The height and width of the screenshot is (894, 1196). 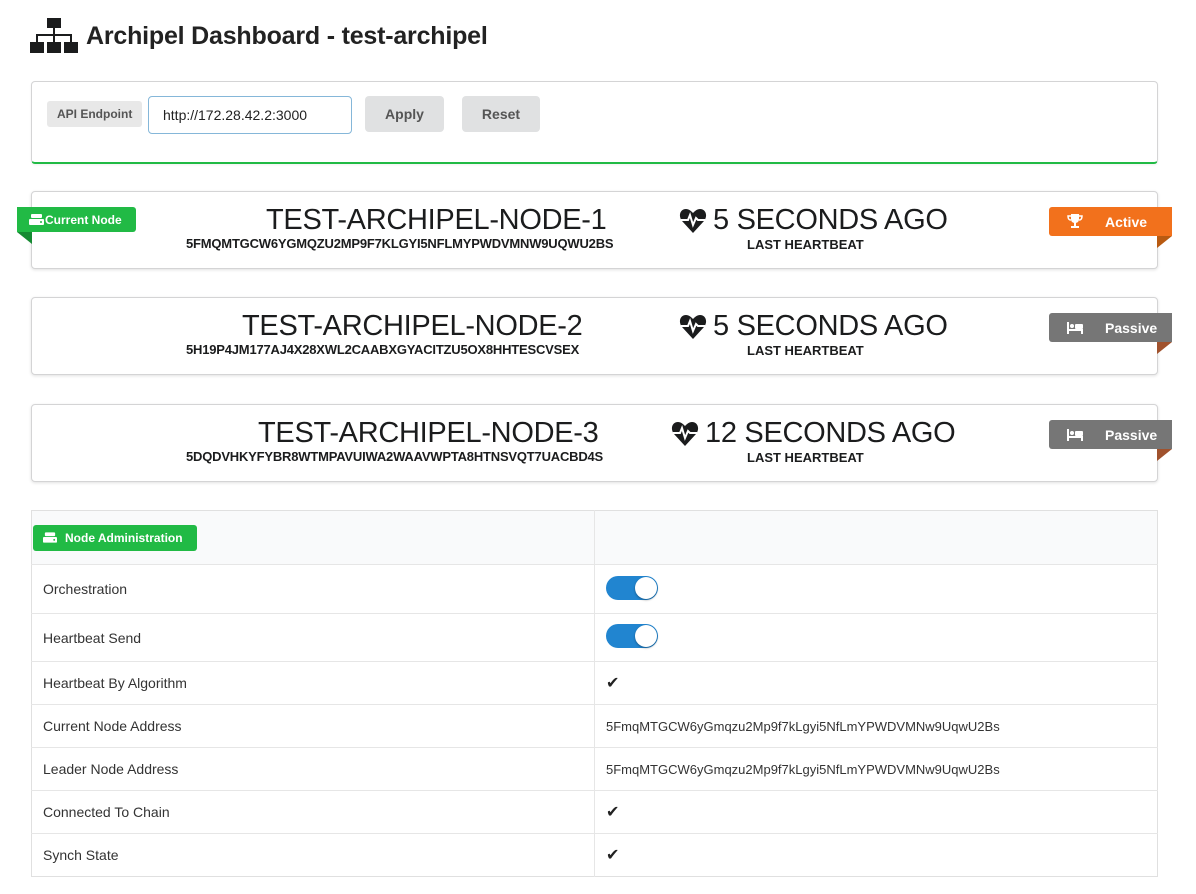 I want to click on page-title: Archipel Dashboard - test-archipel, so click(x=287, y=35).